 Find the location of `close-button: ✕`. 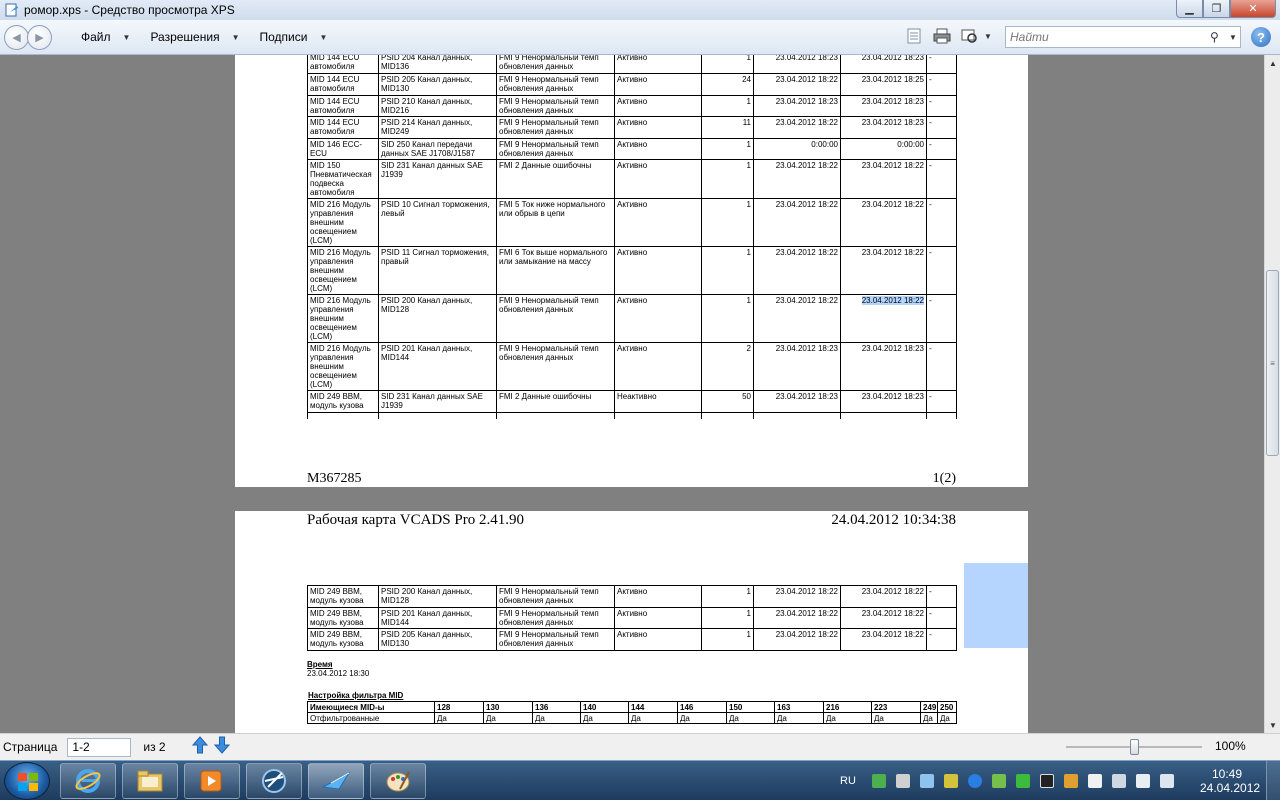

close-button: ✕ is located at coordinates (1253, 9).